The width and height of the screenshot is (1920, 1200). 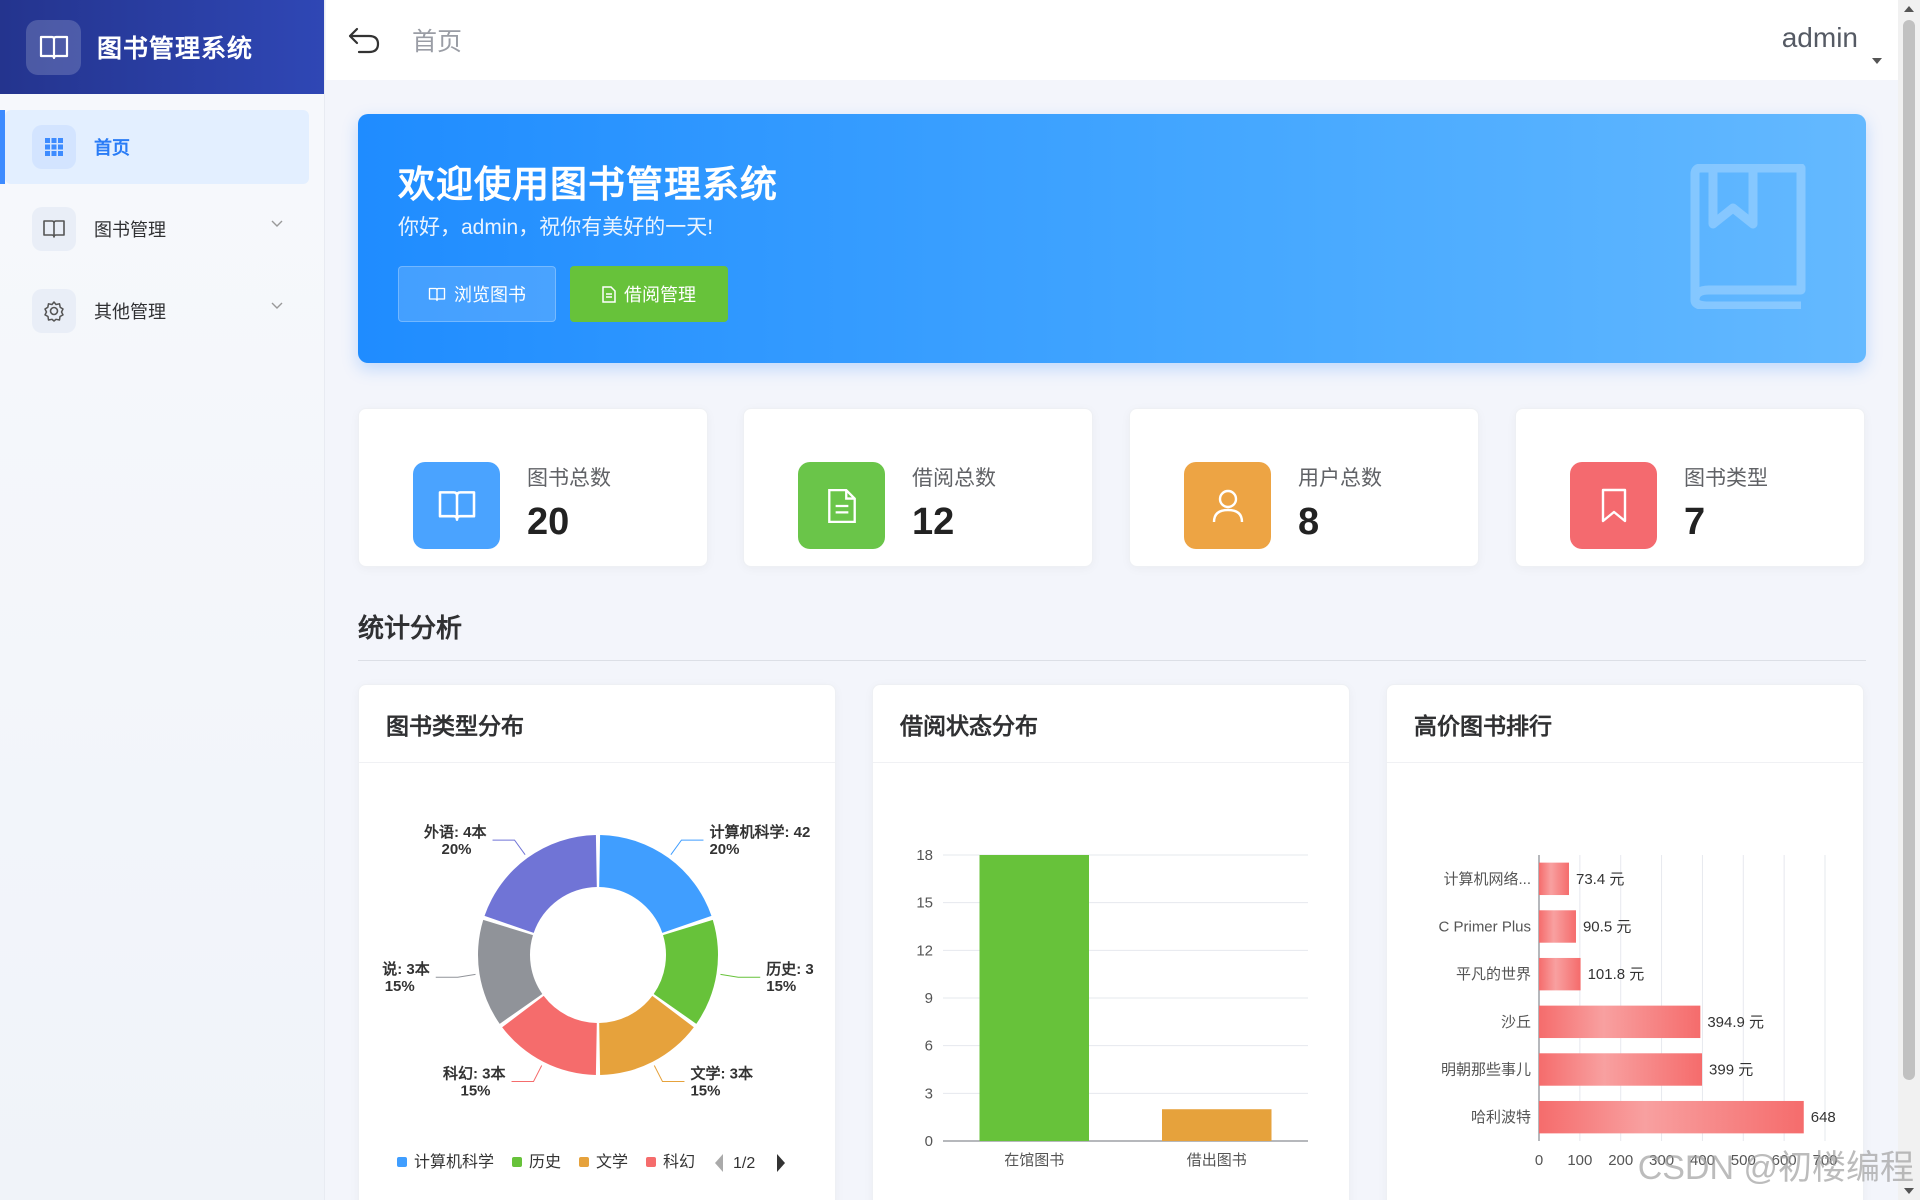 I want to click on legend-item: 科幻, so click(x=679, y=1162).